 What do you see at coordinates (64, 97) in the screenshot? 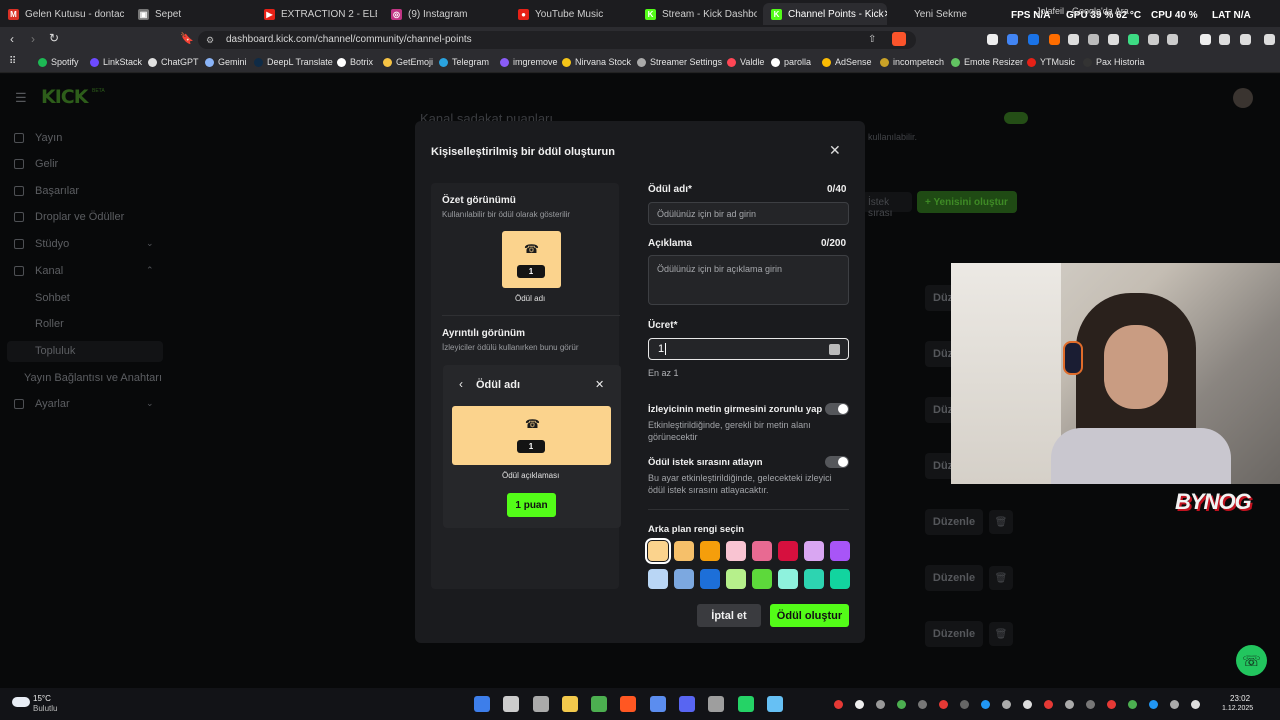
I see `kick-logo: KICK` at bounding box center [64, 97].